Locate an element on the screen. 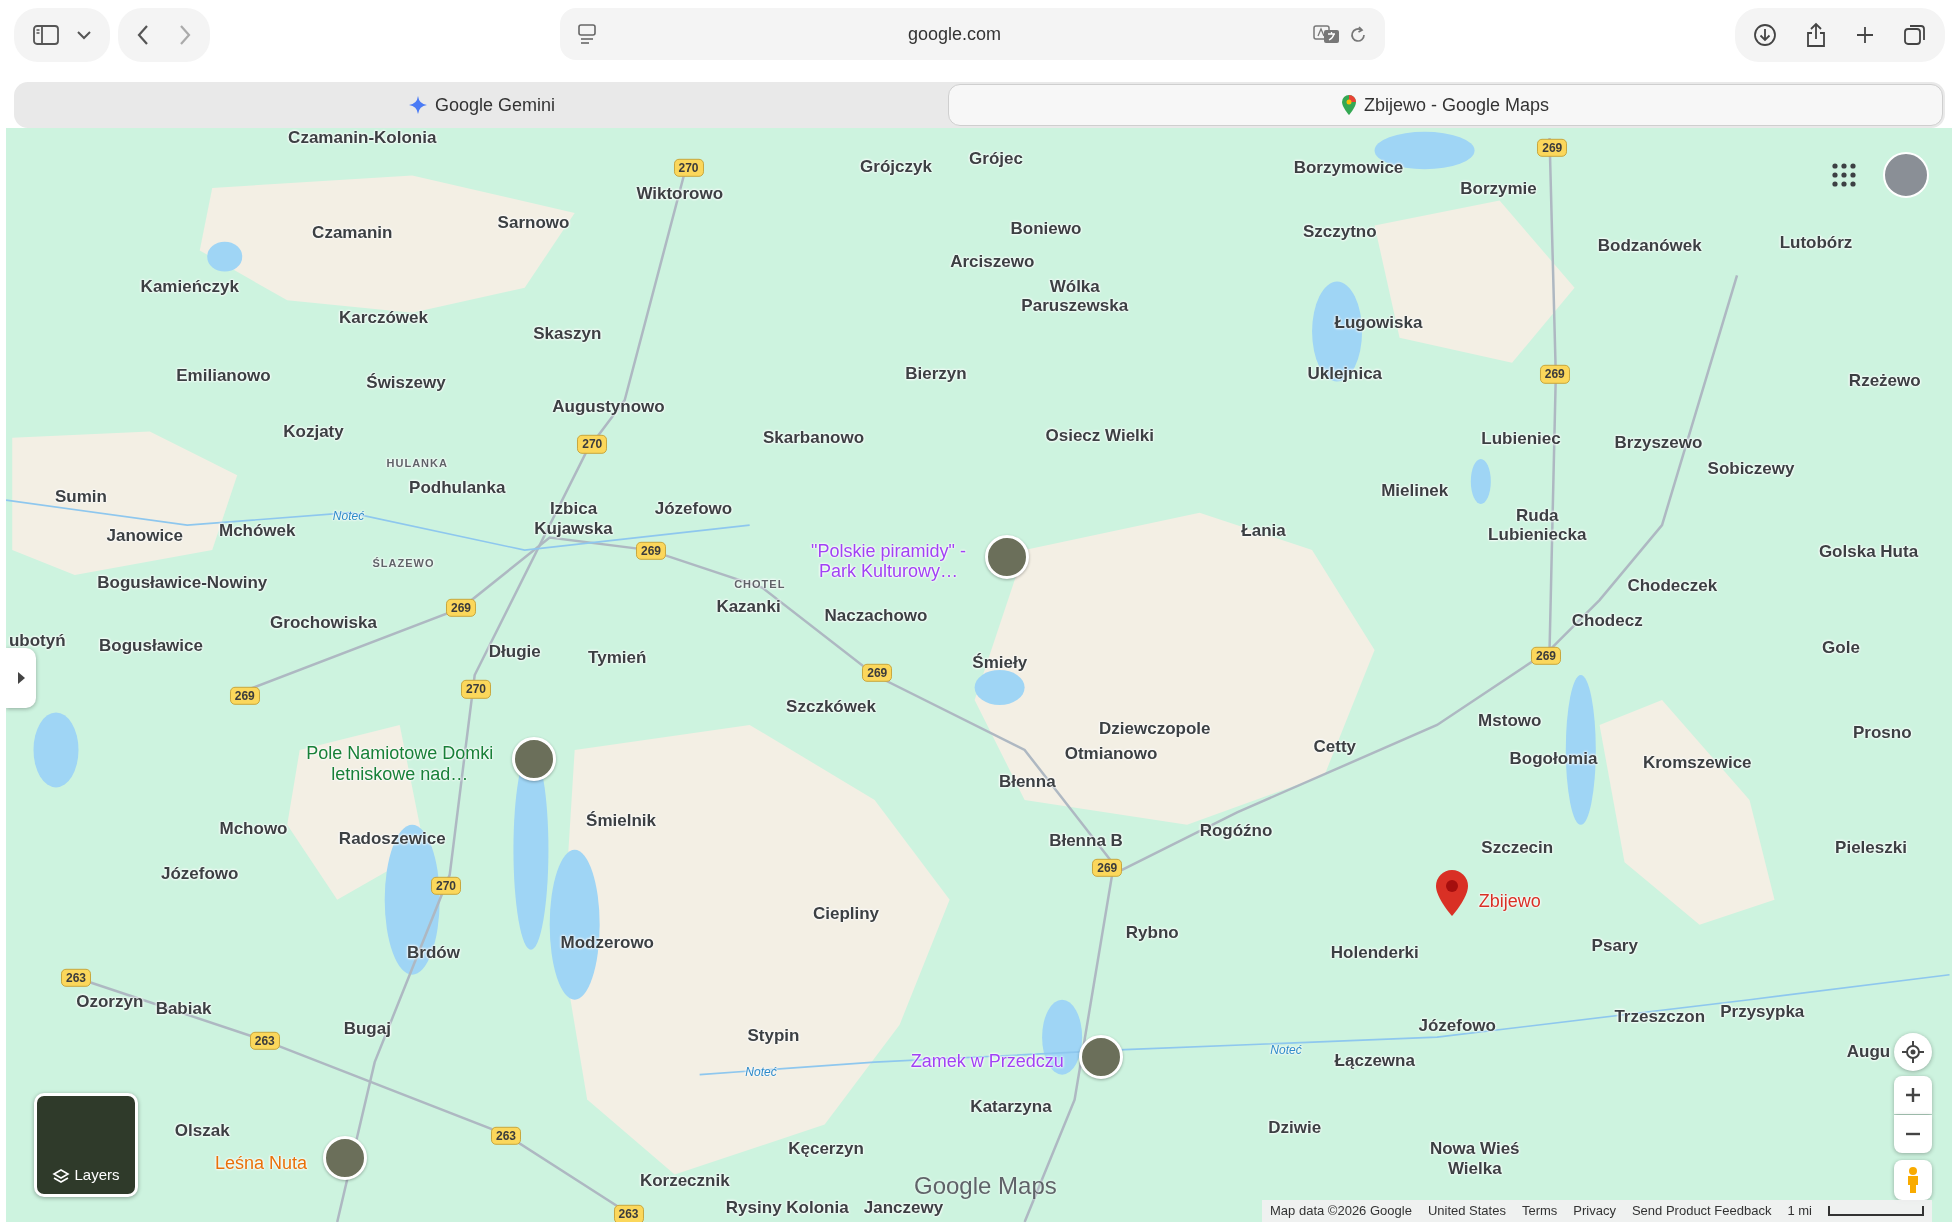 The width and height of the screenshot is (1959, 1222). layers-button: Layers is located at coordinates (86, 1145).